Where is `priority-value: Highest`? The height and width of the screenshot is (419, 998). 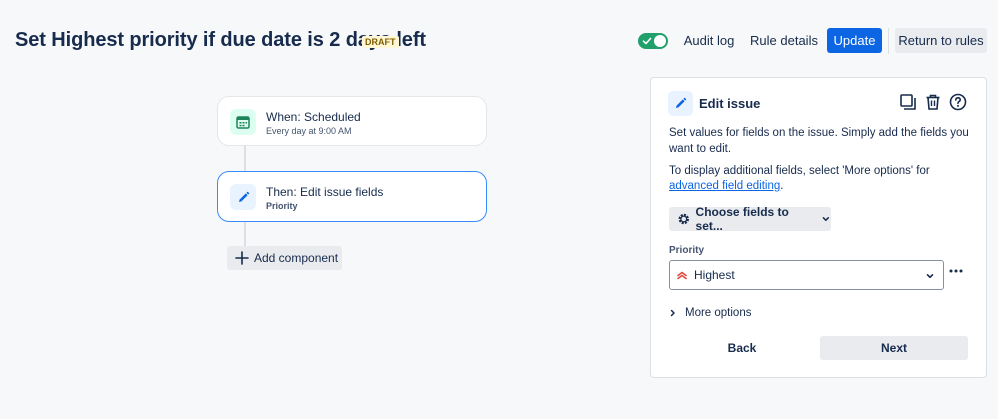
priority-value: Highest is located at coordinates (714, 275).